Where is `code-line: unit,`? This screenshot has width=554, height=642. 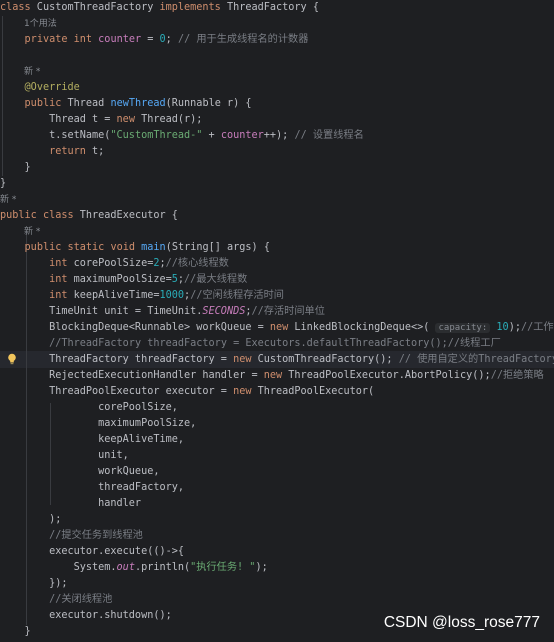
code-line: unit, is located at coordinates (64, 455).